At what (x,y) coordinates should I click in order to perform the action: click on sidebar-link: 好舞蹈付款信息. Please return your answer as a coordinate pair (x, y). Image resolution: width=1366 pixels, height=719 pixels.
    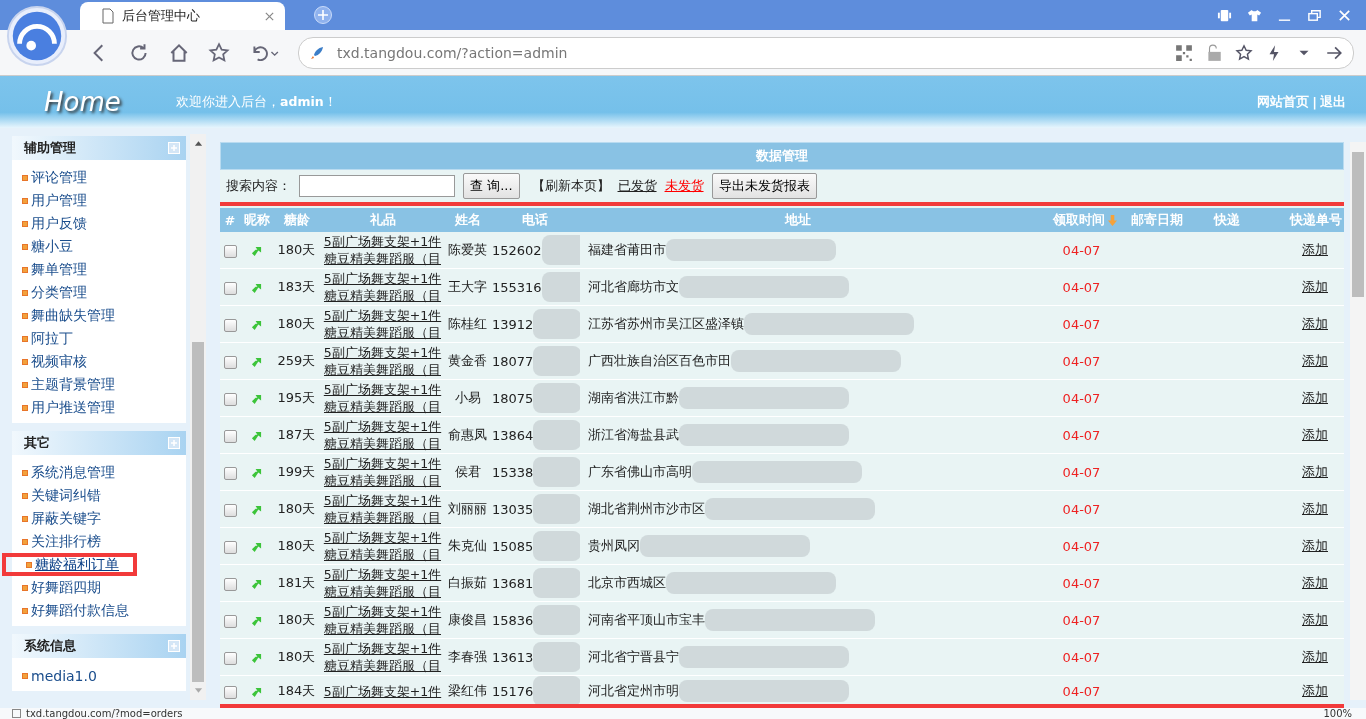
    Looking at the image, I should click on (80, 610).